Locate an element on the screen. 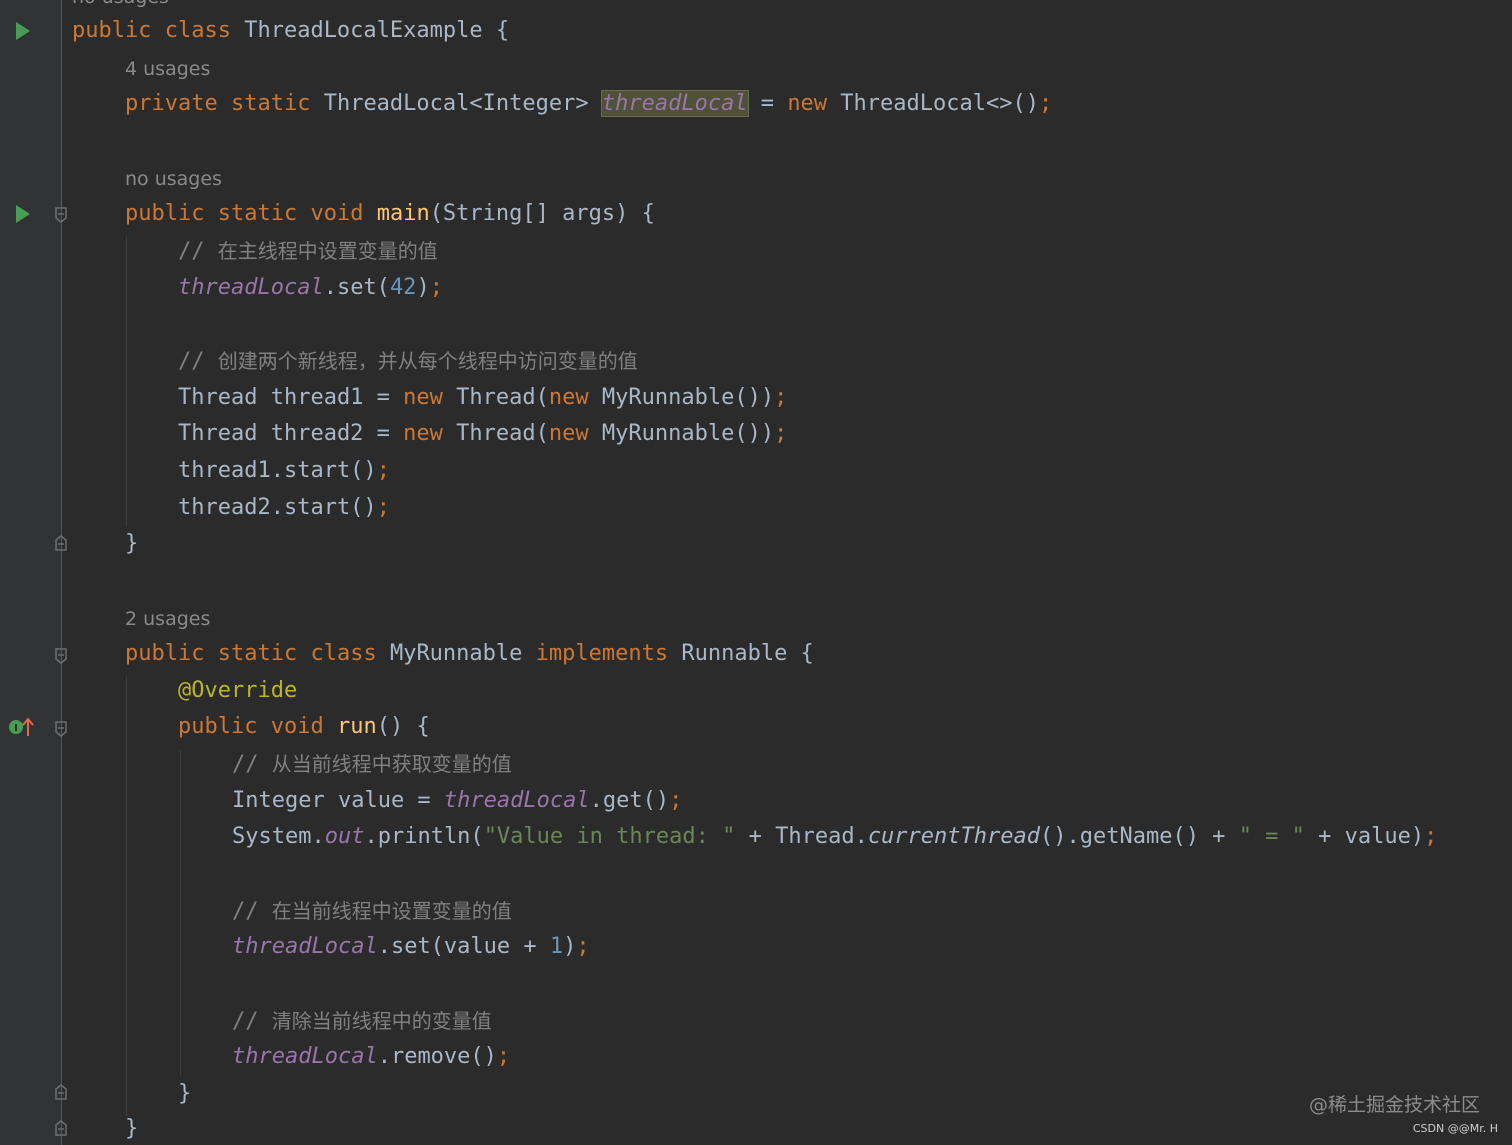  run-main-icon is located at coordinates (23, 214).